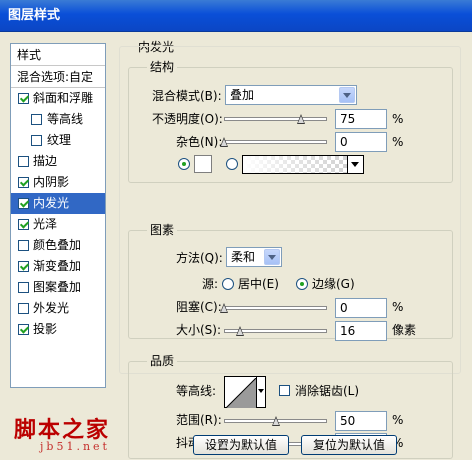 The image size is (472, 460). What do you see at coordinates (199, 258) in the screenshot?
I see `technique-label: 方法(Q):` at bounding box center [199, 258].